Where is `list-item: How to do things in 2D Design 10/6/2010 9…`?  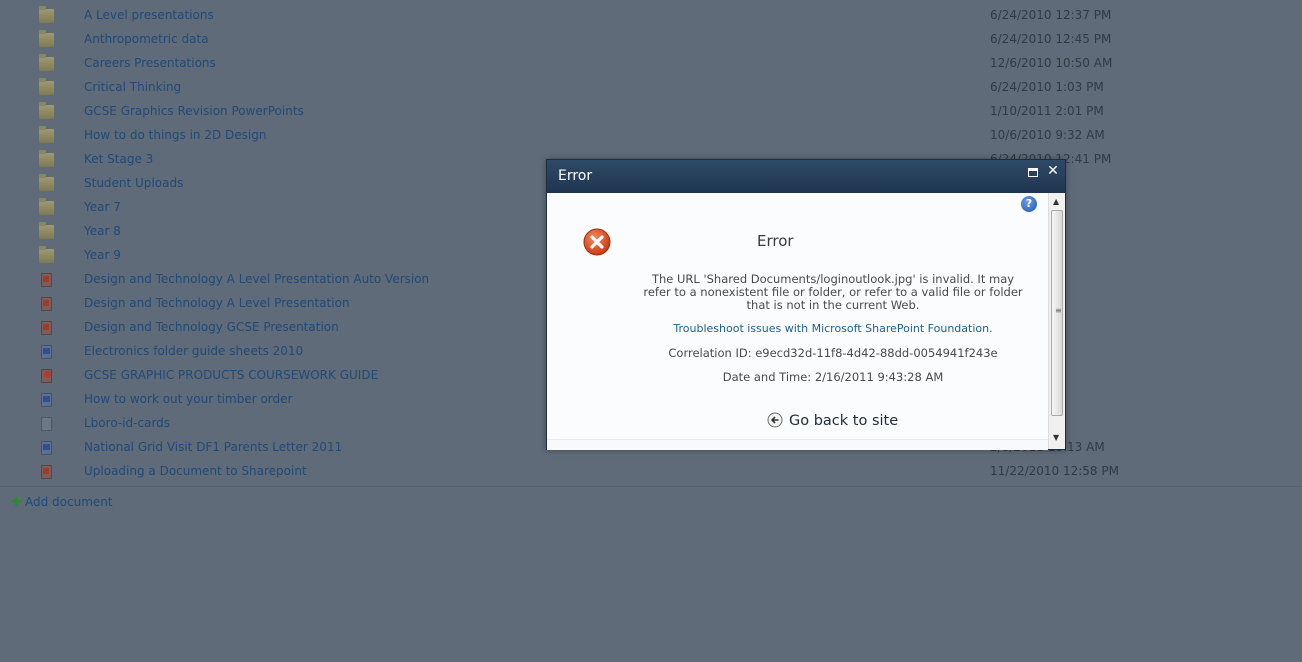 list-item: How to do things in 2D Design 10/6/2010 9… is located at coordinates (651, 136).